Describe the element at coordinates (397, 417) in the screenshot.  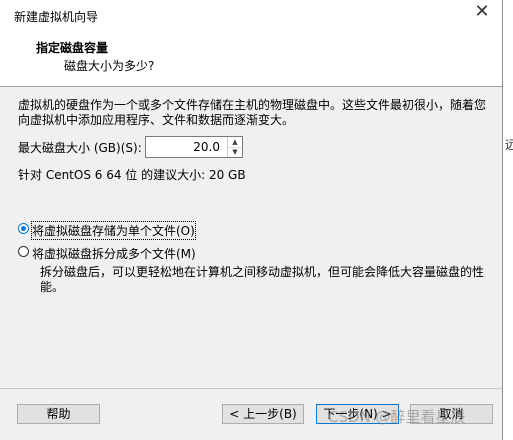
I see `watermark: CSDN @醉里看星辰` at that location.